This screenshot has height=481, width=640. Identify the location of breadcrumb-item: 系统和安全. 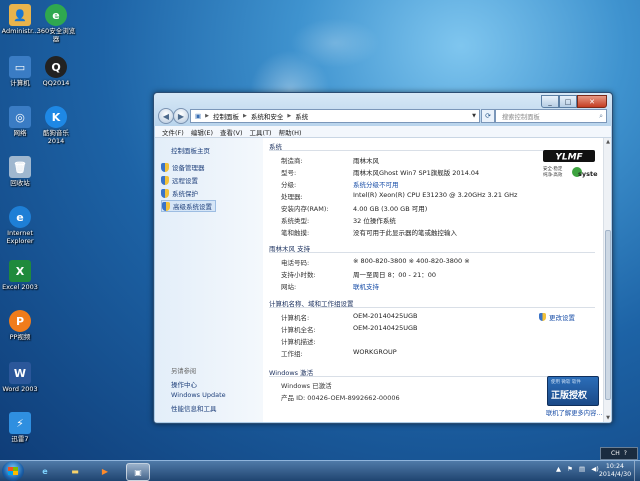
(267, 116).